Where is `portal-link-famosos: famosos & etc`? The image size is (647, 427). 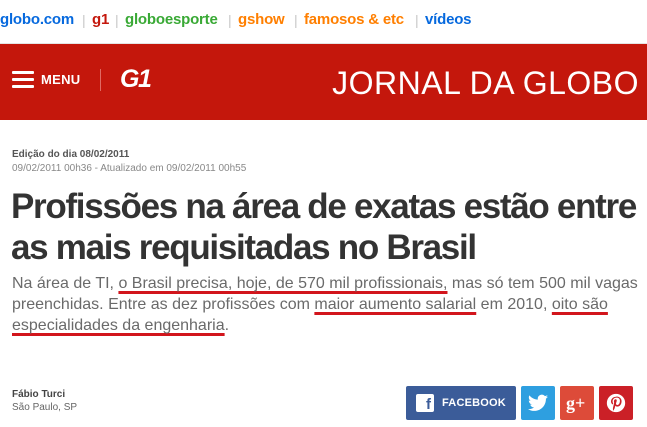
portal-link-famosos: famosos & etc is located at coordinates (354, 19).